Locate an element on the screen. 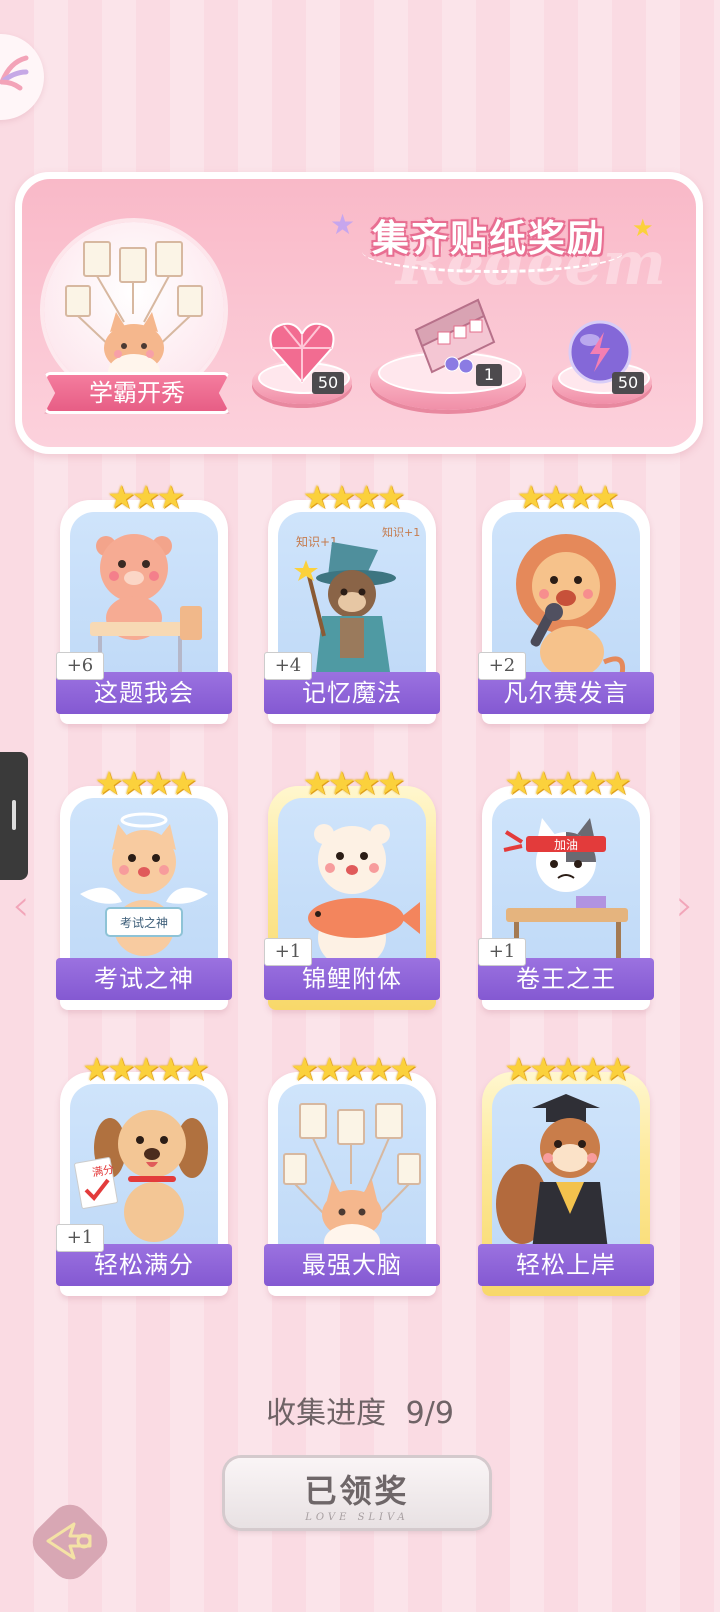  badge-bubble is located at coordinates (134, 310).